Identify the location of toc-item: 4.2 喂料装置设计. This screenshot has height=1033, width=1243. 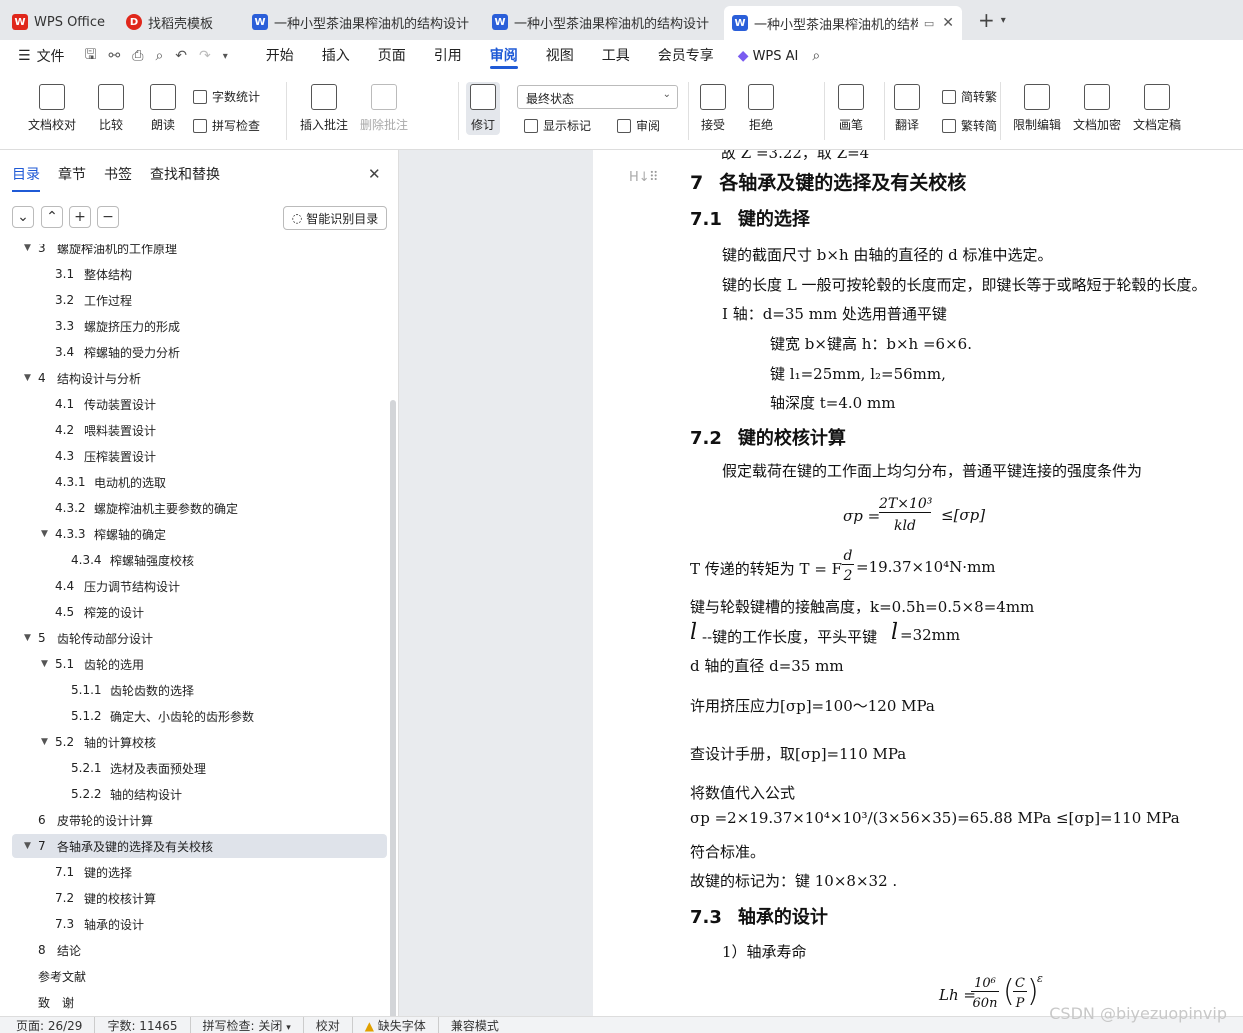
(199, 430).